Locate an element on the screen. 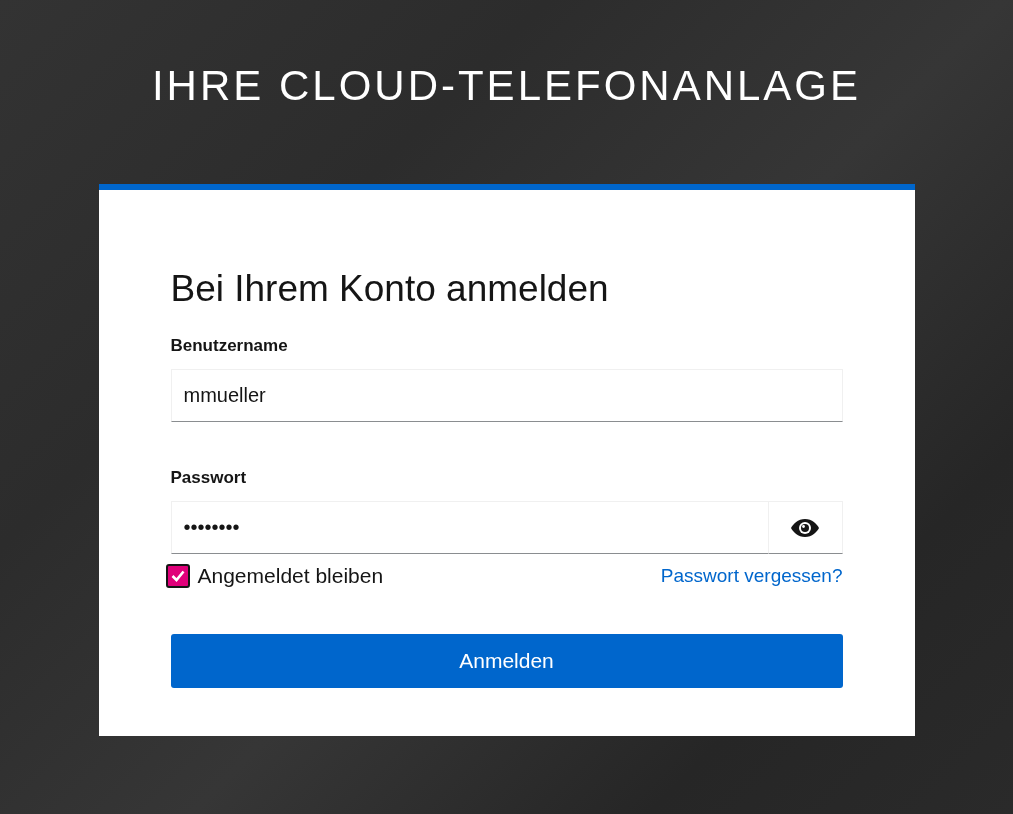 The image size is (1013, 814). username-field: mmueller is located at coordinates (506, 395).